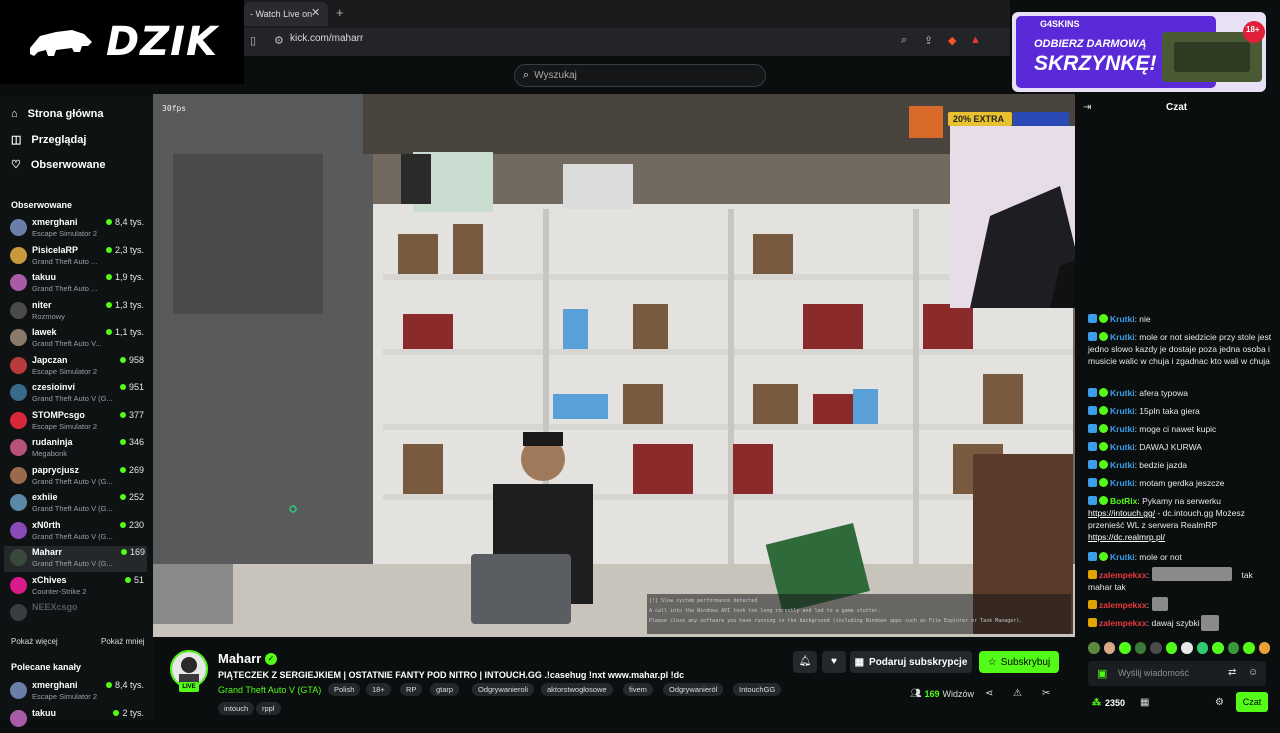 The height and width of the screenshot is (733, 1280). Describe the element at coordinates (1087, 107) in the screenshot. I see `collapse-chat-icon: ⇥` at that location.